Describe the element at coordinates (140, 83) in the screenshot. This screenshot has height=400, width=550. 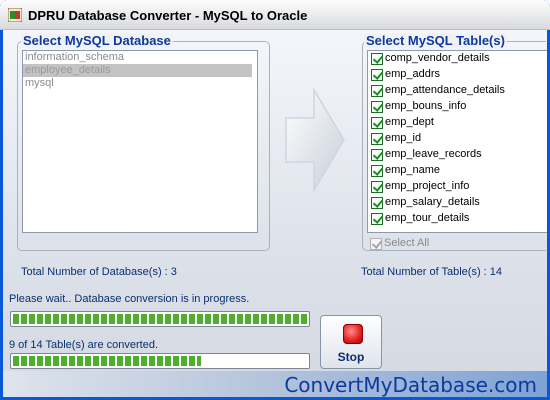
I see `database-item: mysql` at that location.